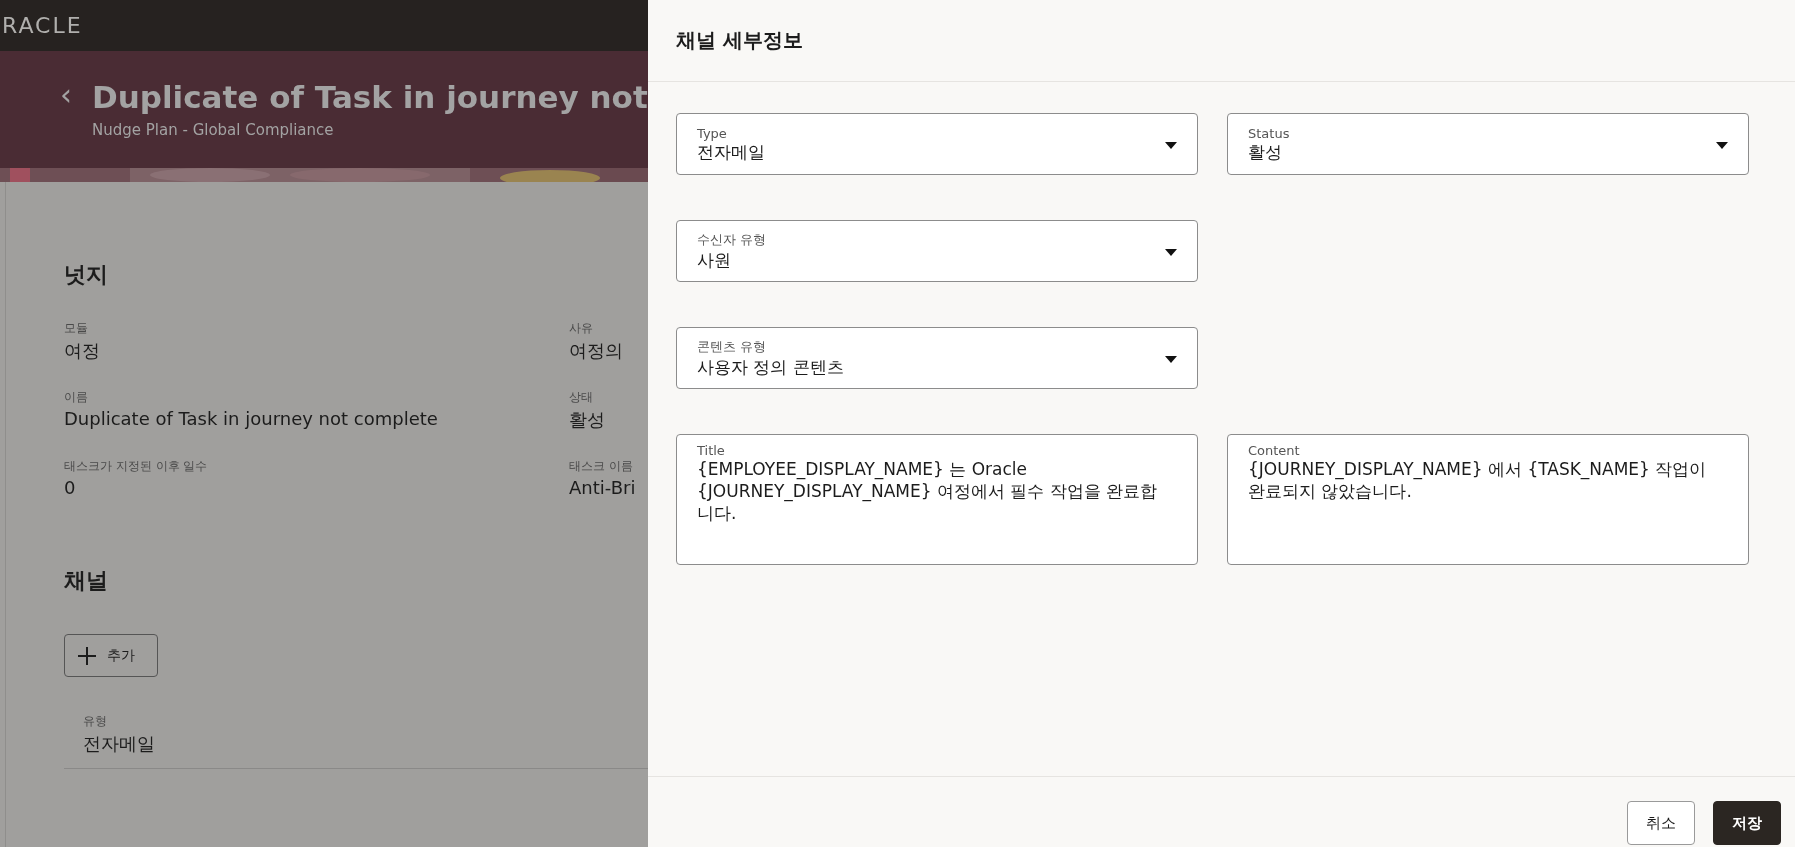  Describe the element at coordinates (581, 328) in the screenshot. I see `field-label: 사유` at that location.